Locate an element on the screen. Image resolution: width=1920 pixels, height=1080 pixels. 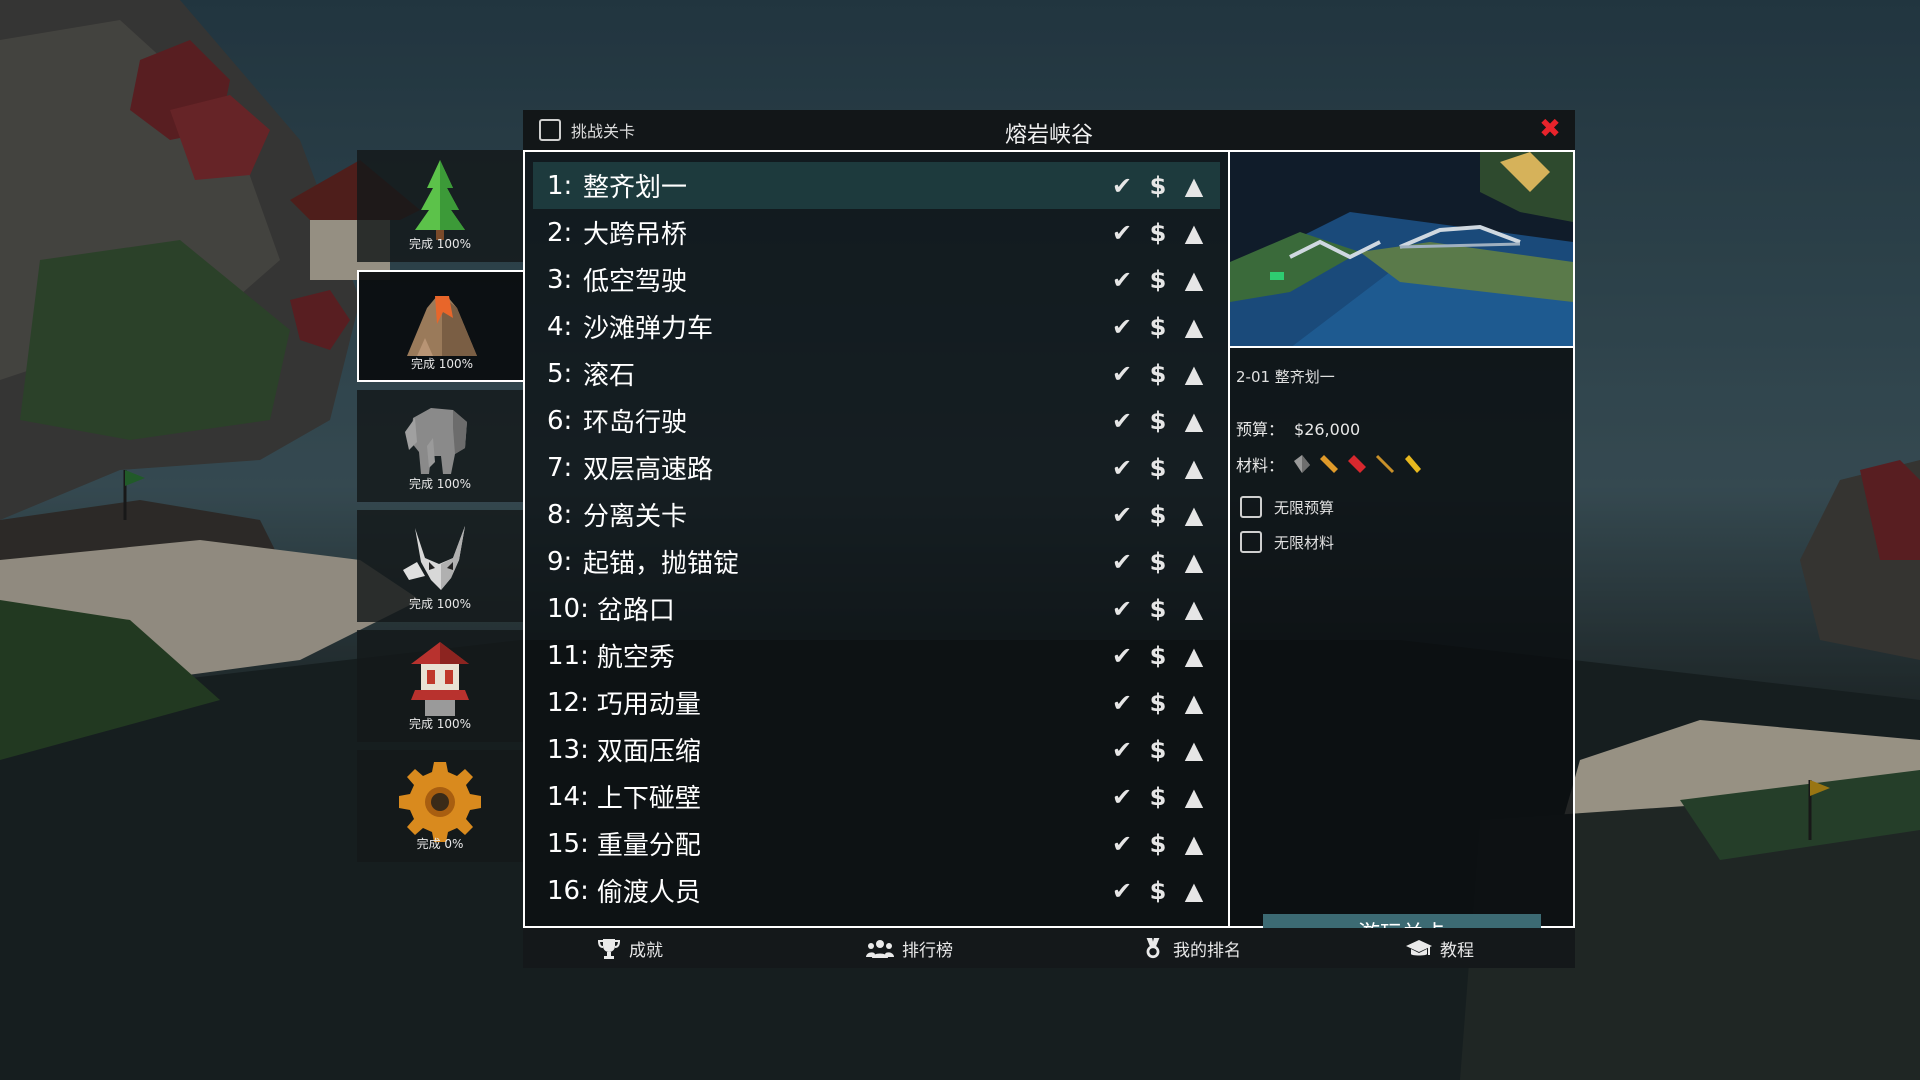
level-name: 双层高速路 is located at coordinates (648, 470).